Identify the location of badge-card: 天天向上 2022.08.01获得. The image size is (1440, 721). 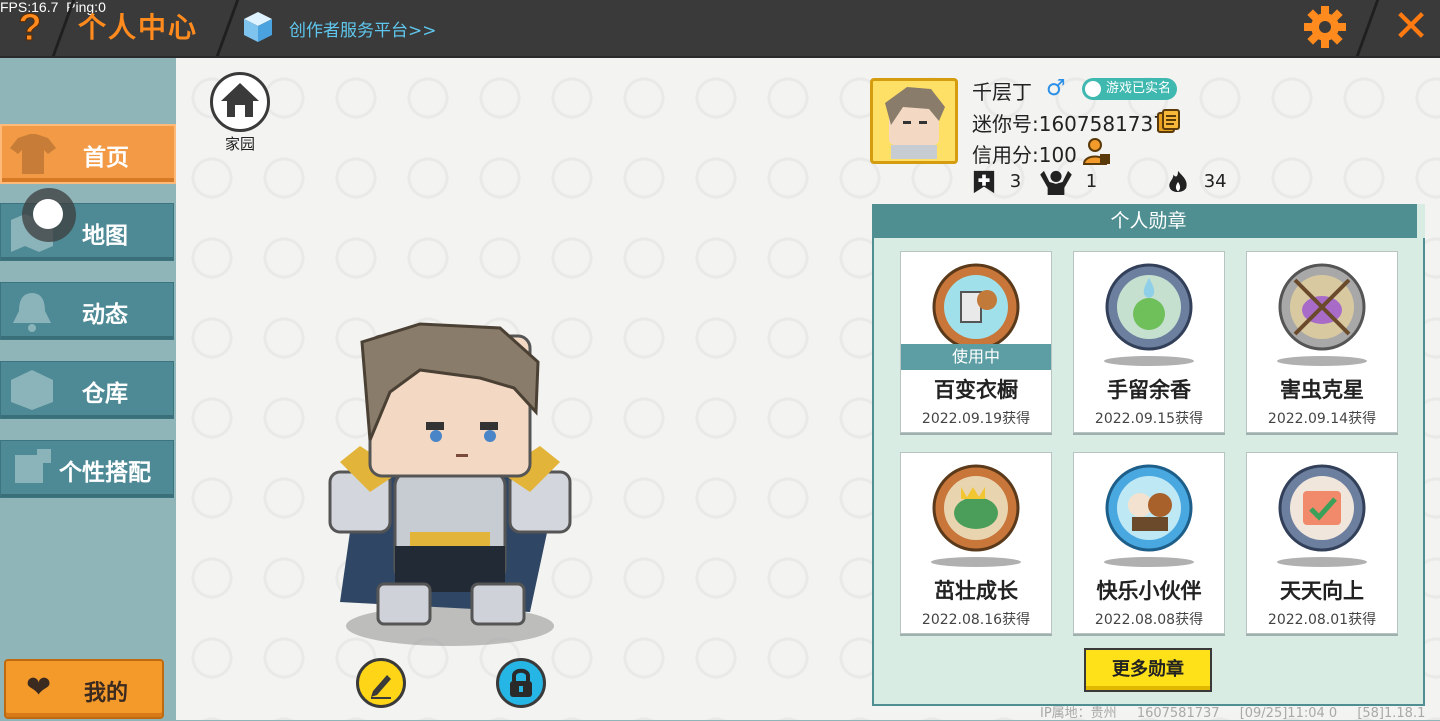
(1322, 543).